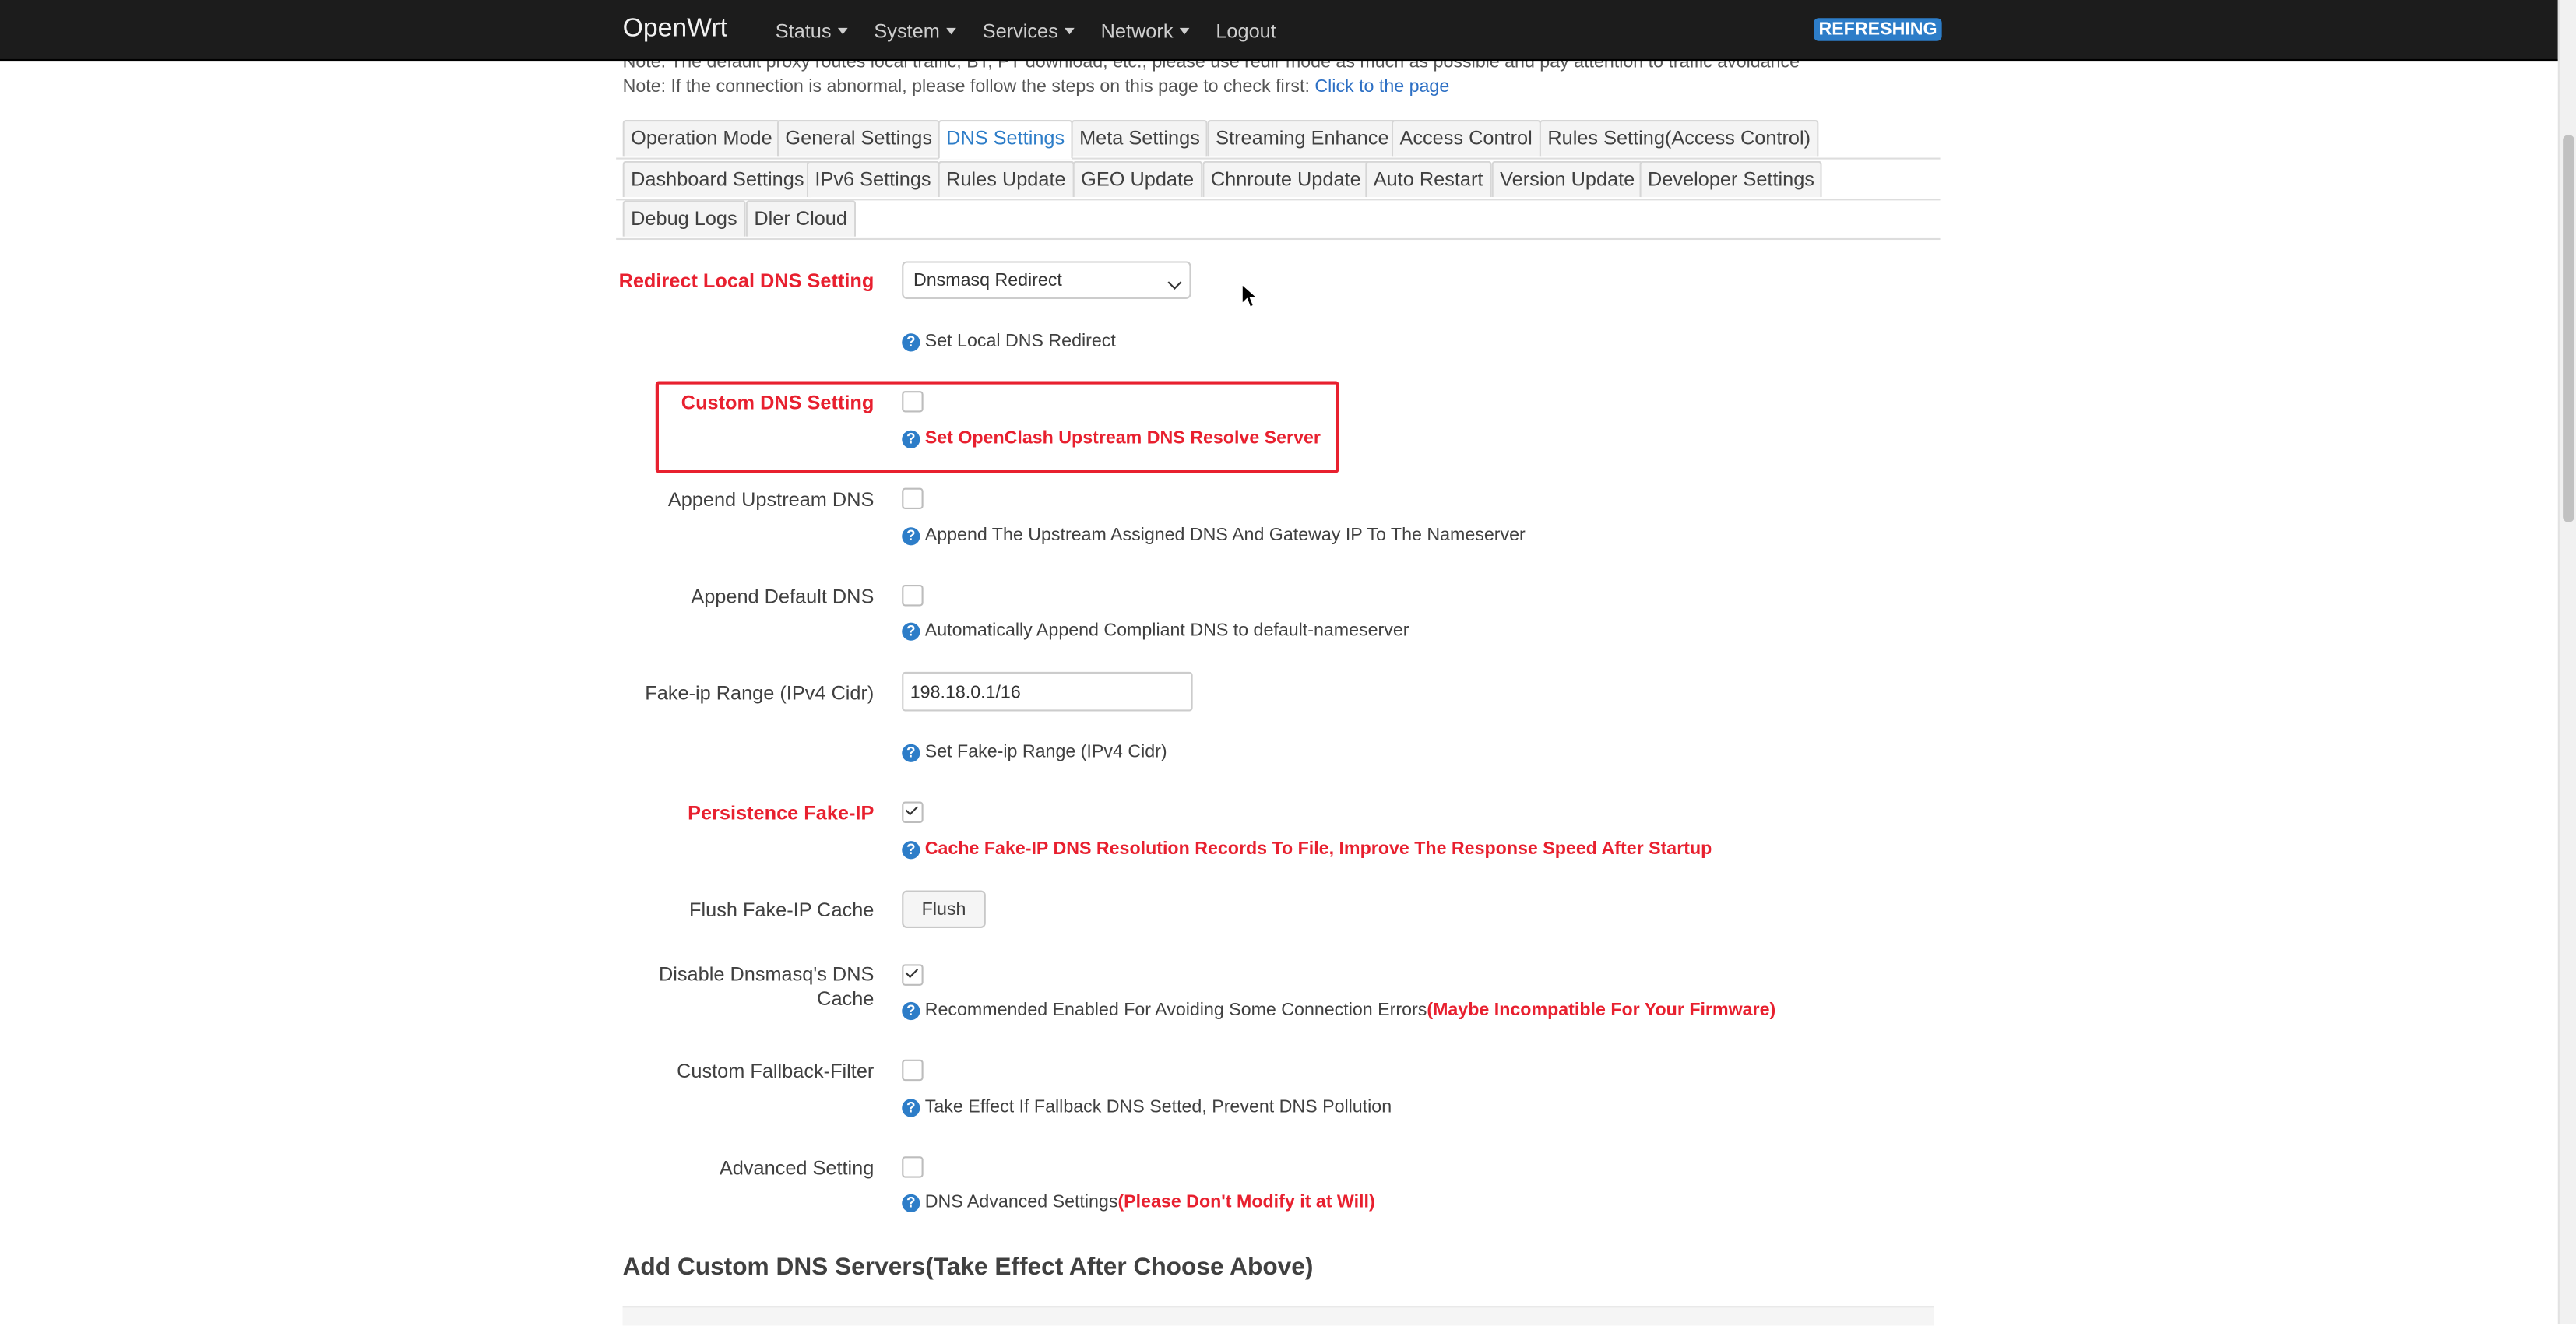 This screenshot has height=1326, width=2576. Describe the element at coordinates (913, 1167) in the screenshot. I see `advanced-setting-checkbox` at that location.